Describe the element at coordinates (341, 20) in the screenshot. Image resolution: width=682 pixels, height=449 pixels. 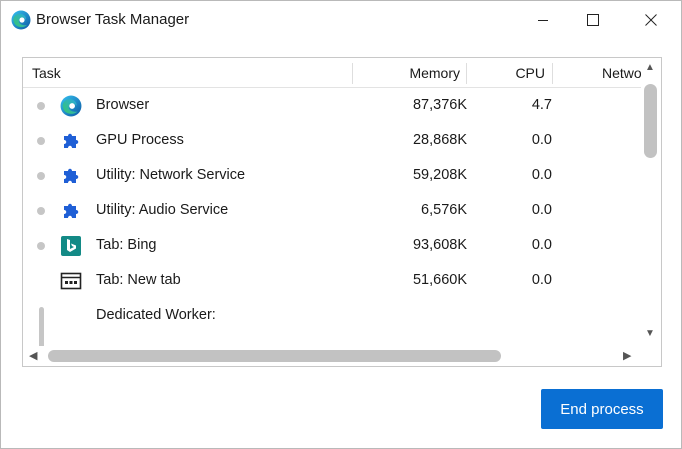
I see `title-bar: Browser Task Manager` at that location.